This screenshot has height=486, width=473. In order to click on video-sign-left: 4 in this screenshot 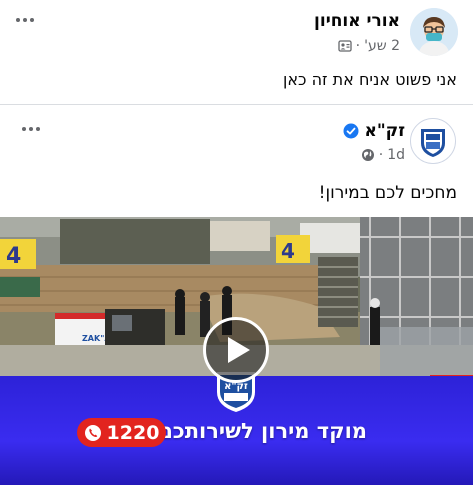, I will do `click(13, 256)`.